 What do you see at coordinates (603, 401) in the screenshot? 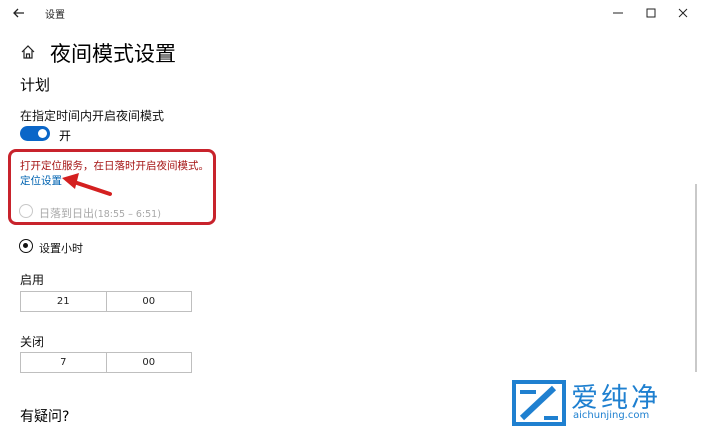
I see `watermark: 爱纯净 aichunjing.com` at bounding box center [603, 401].